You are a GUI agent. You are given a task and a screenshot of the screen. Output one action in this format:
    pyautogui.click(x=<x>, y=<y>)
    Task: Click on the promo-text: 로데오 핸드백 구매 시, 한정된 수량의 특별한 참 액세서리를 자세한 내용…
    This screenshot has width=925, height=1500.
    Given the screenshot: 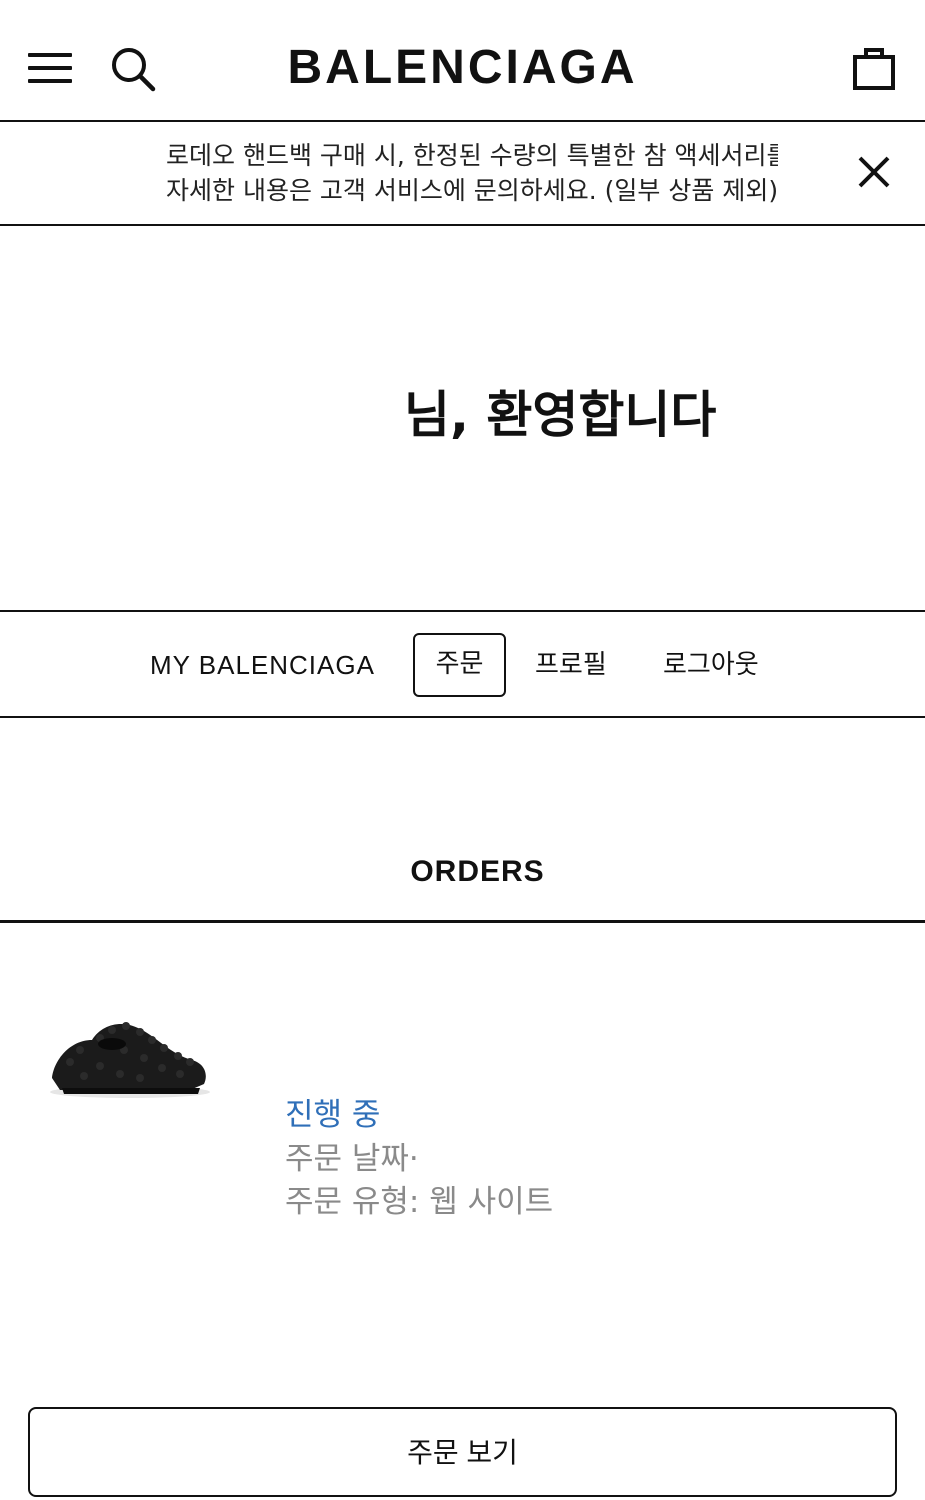 What is the action you would take?
    pyautogui.click(x=472, y=173)
    